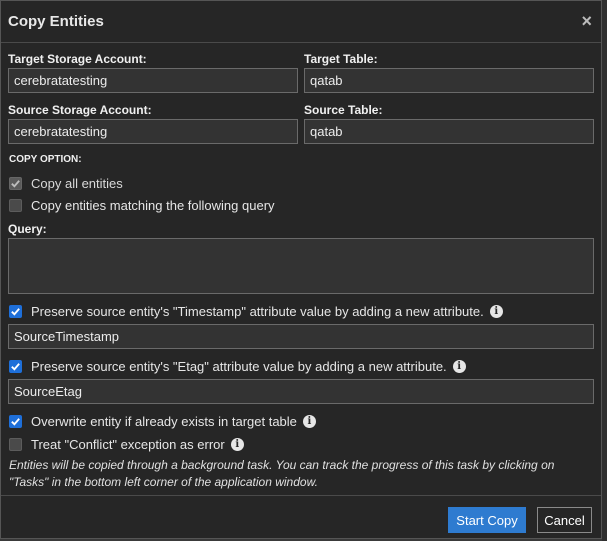 Image resolution: width=607 pixels, height=541 pixels. Describe the element at coordinates (80, 110) in the screenshot. I see `source-account-label: Source Storage Account:` at that location.